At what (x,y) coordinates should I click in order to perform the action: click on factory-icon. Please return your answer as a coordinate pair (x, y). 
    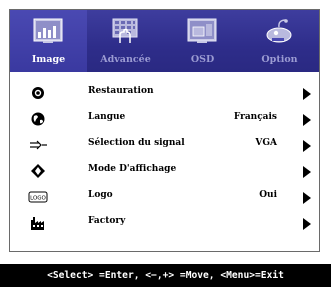
    Looking at the image, I should click on (37, 223).